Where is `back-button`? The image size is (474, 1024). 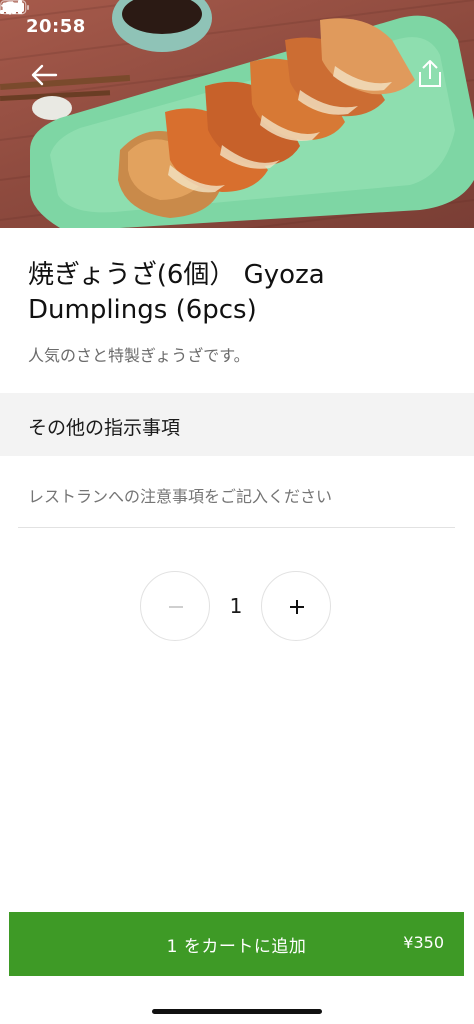 back-button is located at coordinates (44, 75).